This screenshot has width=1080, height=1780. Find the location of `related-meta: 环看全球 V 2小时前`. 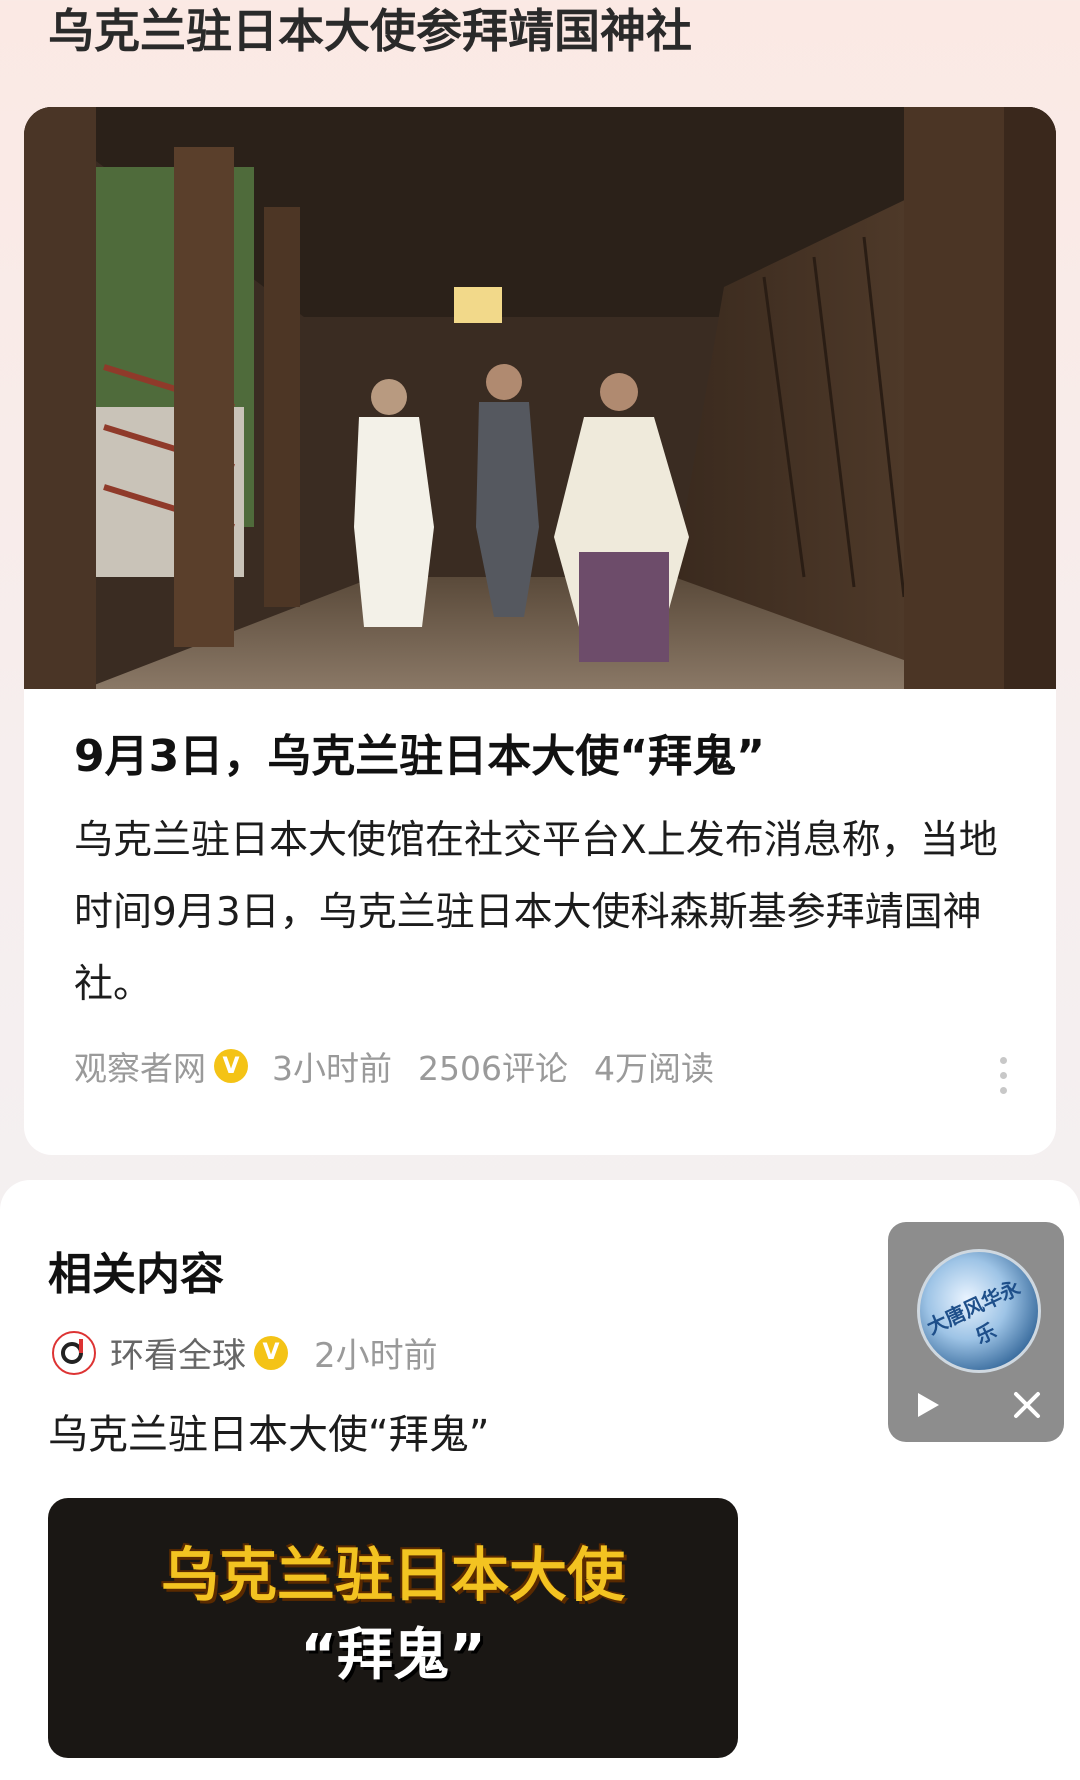

related-meta: 环看全球 V 2小时前 is located at coordinates (245, 1352).